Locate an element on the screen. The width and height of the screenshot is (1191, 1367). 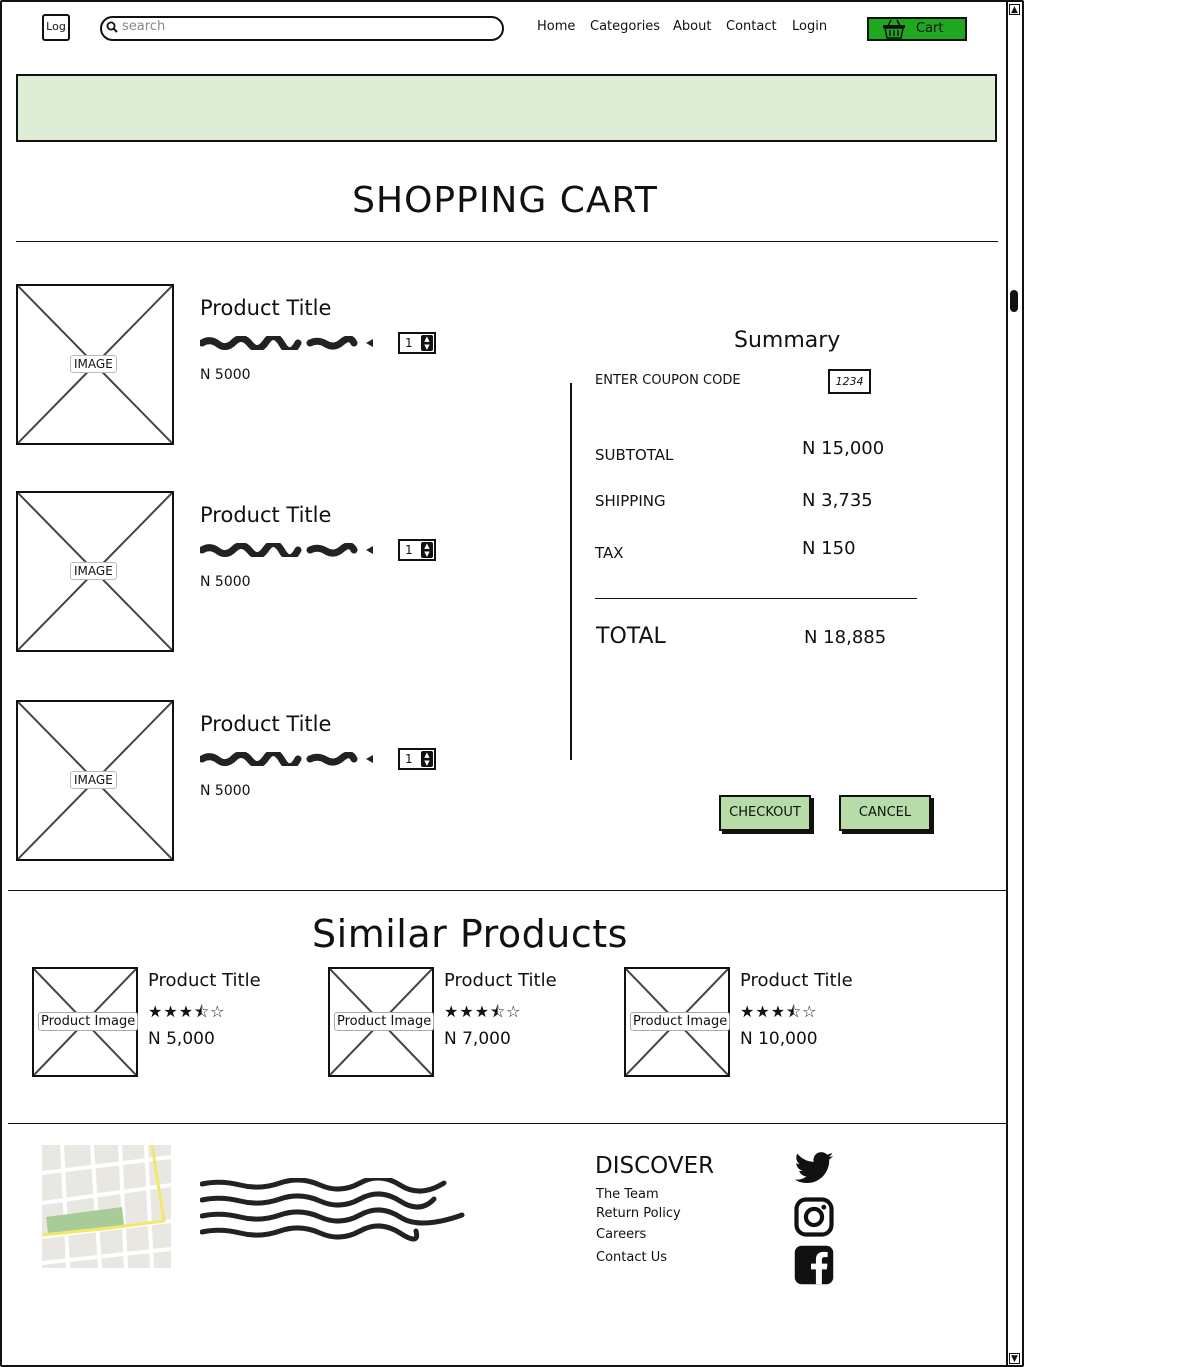
tax-label: TAX is located at coordinates (609, 553).